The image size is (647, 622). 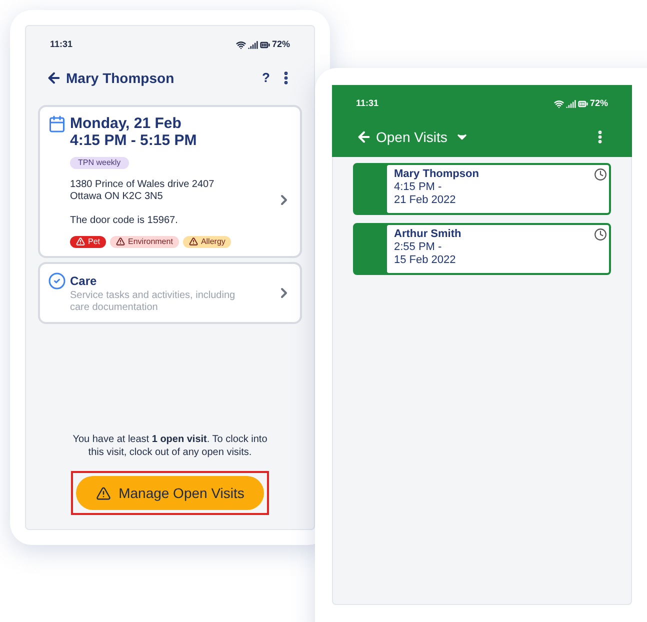 I want to click on visit-item: Mary Thompson 4:15 PM - 21 Feb 2022, so click(x=482, y=189).